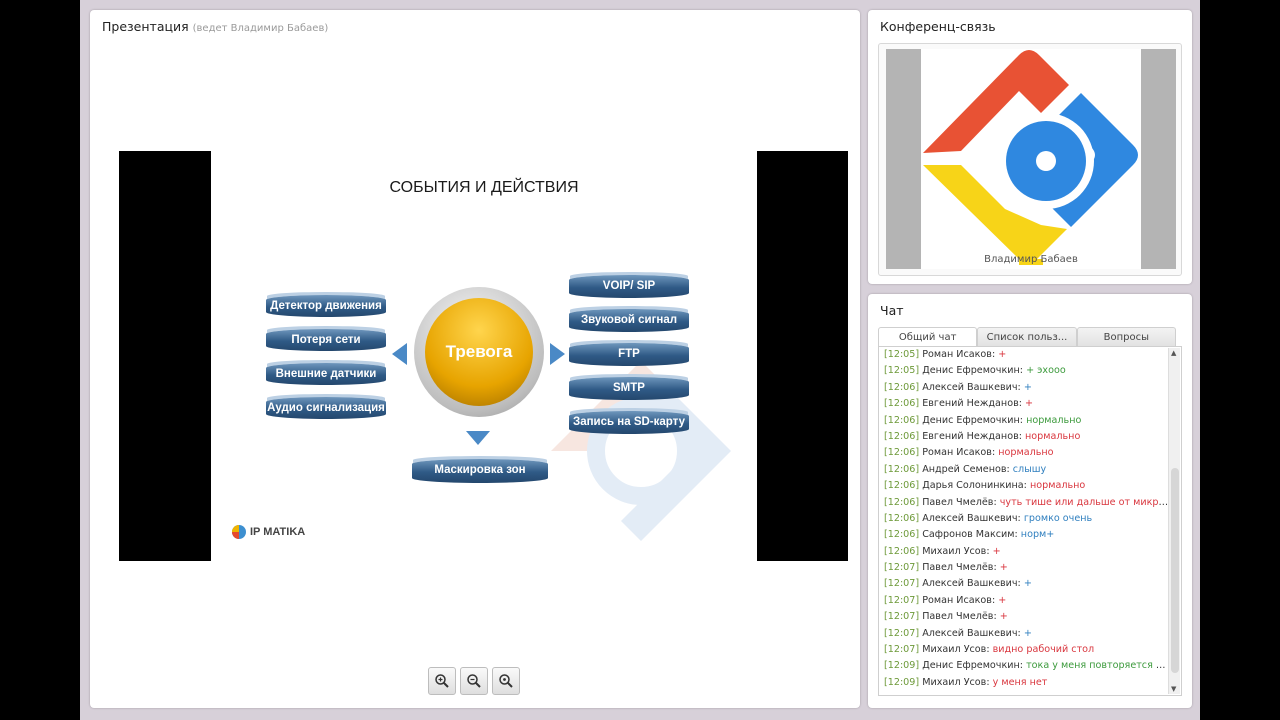 Image resolution: width=1280 pixels, height=720 pixels. What do you see at coordinates (1026, 552) in the screenshot?
I see `chat-message: [12:06] Михаил Усов: +` at bounding box center [1026, 552].